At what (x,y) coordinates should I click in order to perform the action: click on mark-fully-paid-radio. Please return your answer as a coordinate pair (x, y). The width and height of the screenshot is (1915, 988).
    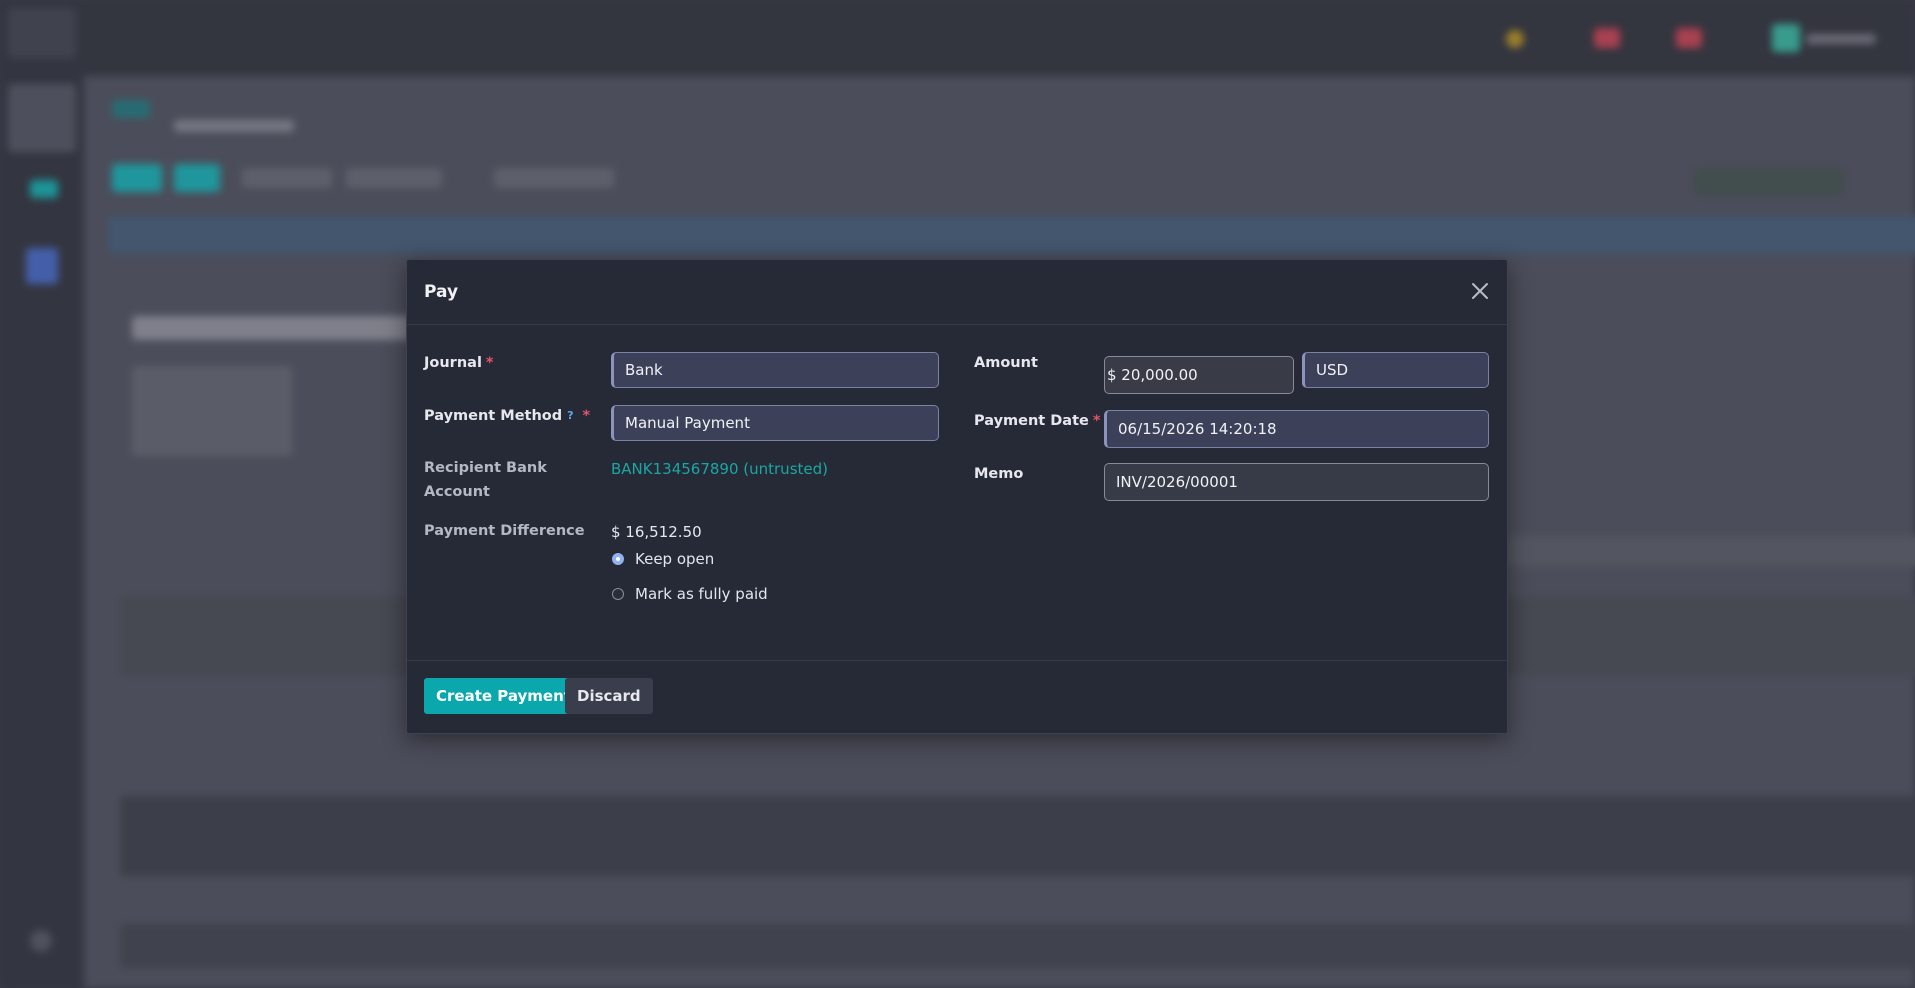
    Looking at the image, I should click on (618, 594).